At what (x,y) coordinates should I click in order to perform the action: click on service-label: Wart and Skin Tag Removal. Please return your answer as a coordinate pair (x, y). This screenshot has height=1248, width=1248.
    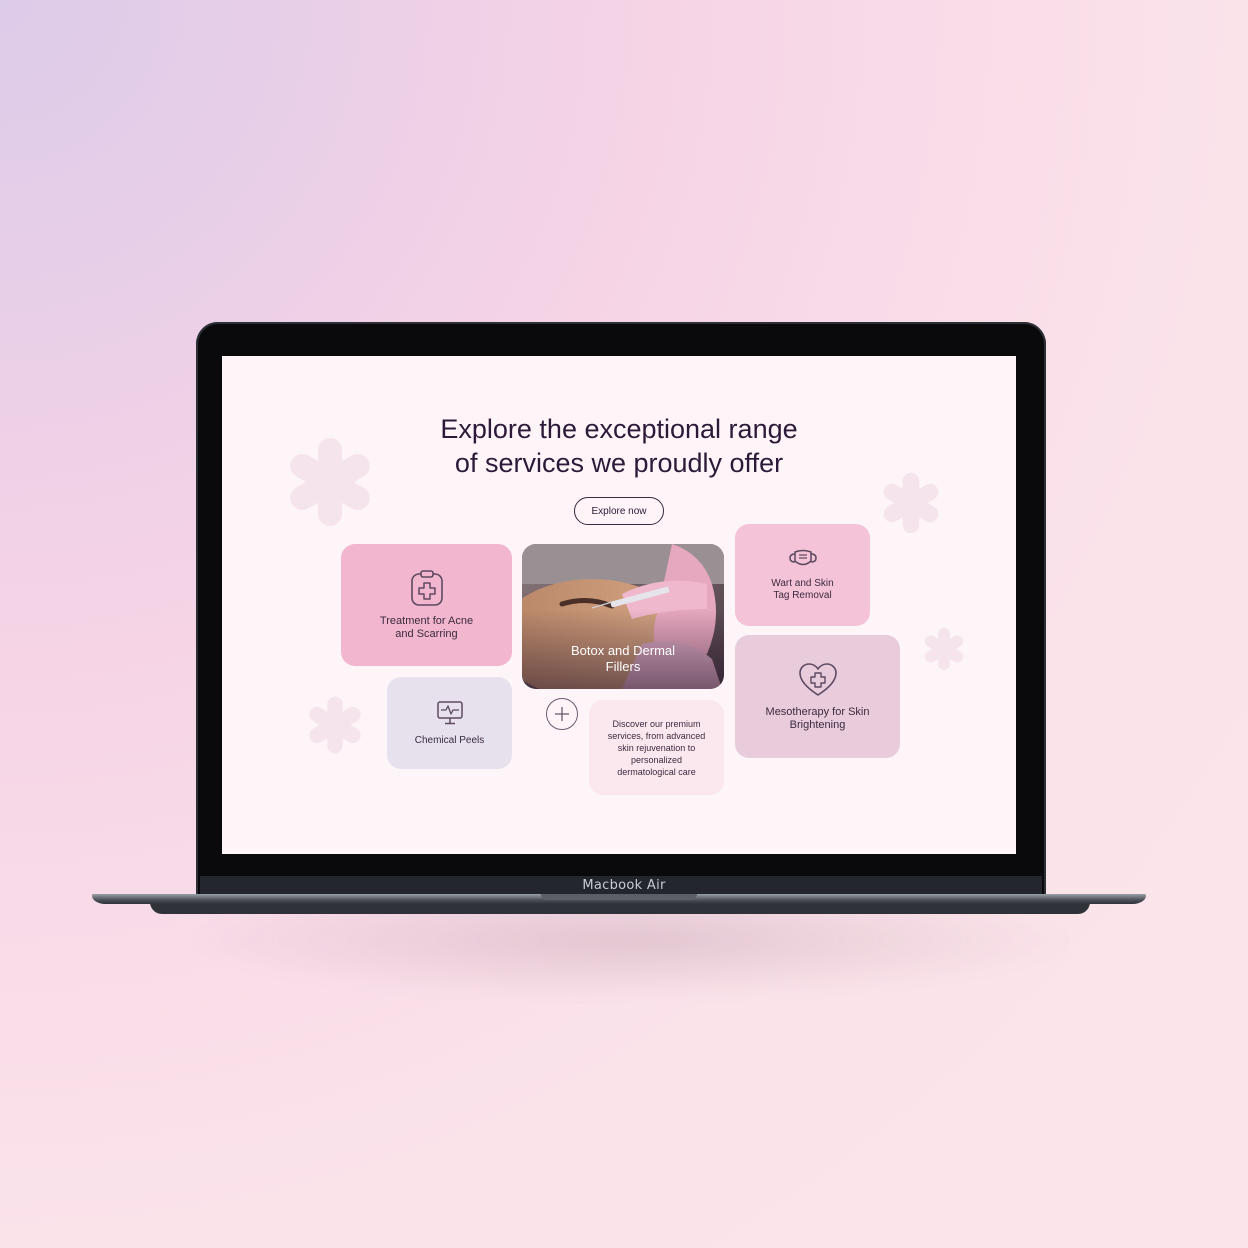
    Looking at the image, I should click on (802, 589).